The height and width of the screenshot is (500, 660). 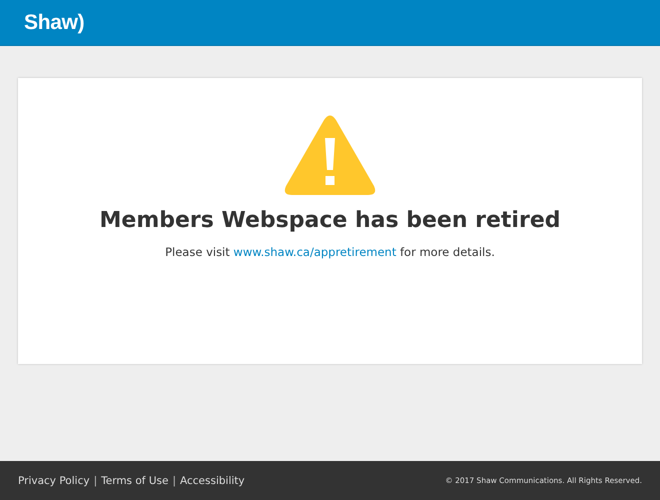 I want to click on logo: Shaw), so click(x=54, y=22).